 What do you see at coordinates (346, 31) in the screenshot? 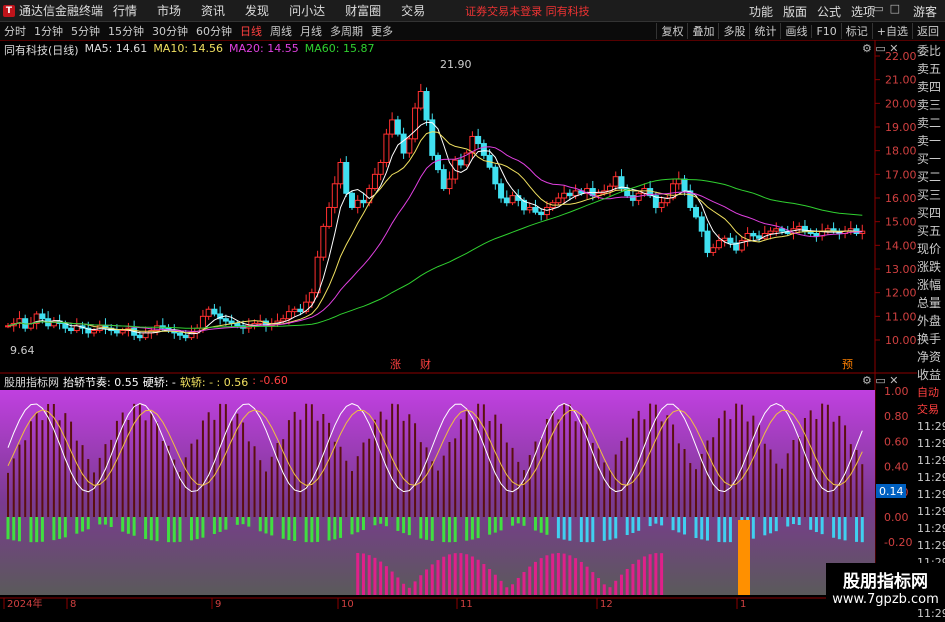
I see `period-tab-9: 多周期` at bounding box center [346, 31].